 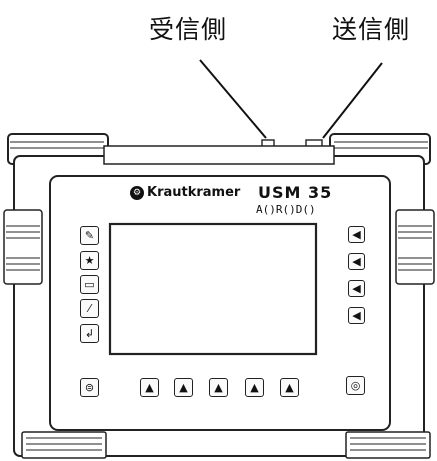 I want to click on model-name: USM 35, so click(x=295, y=192).